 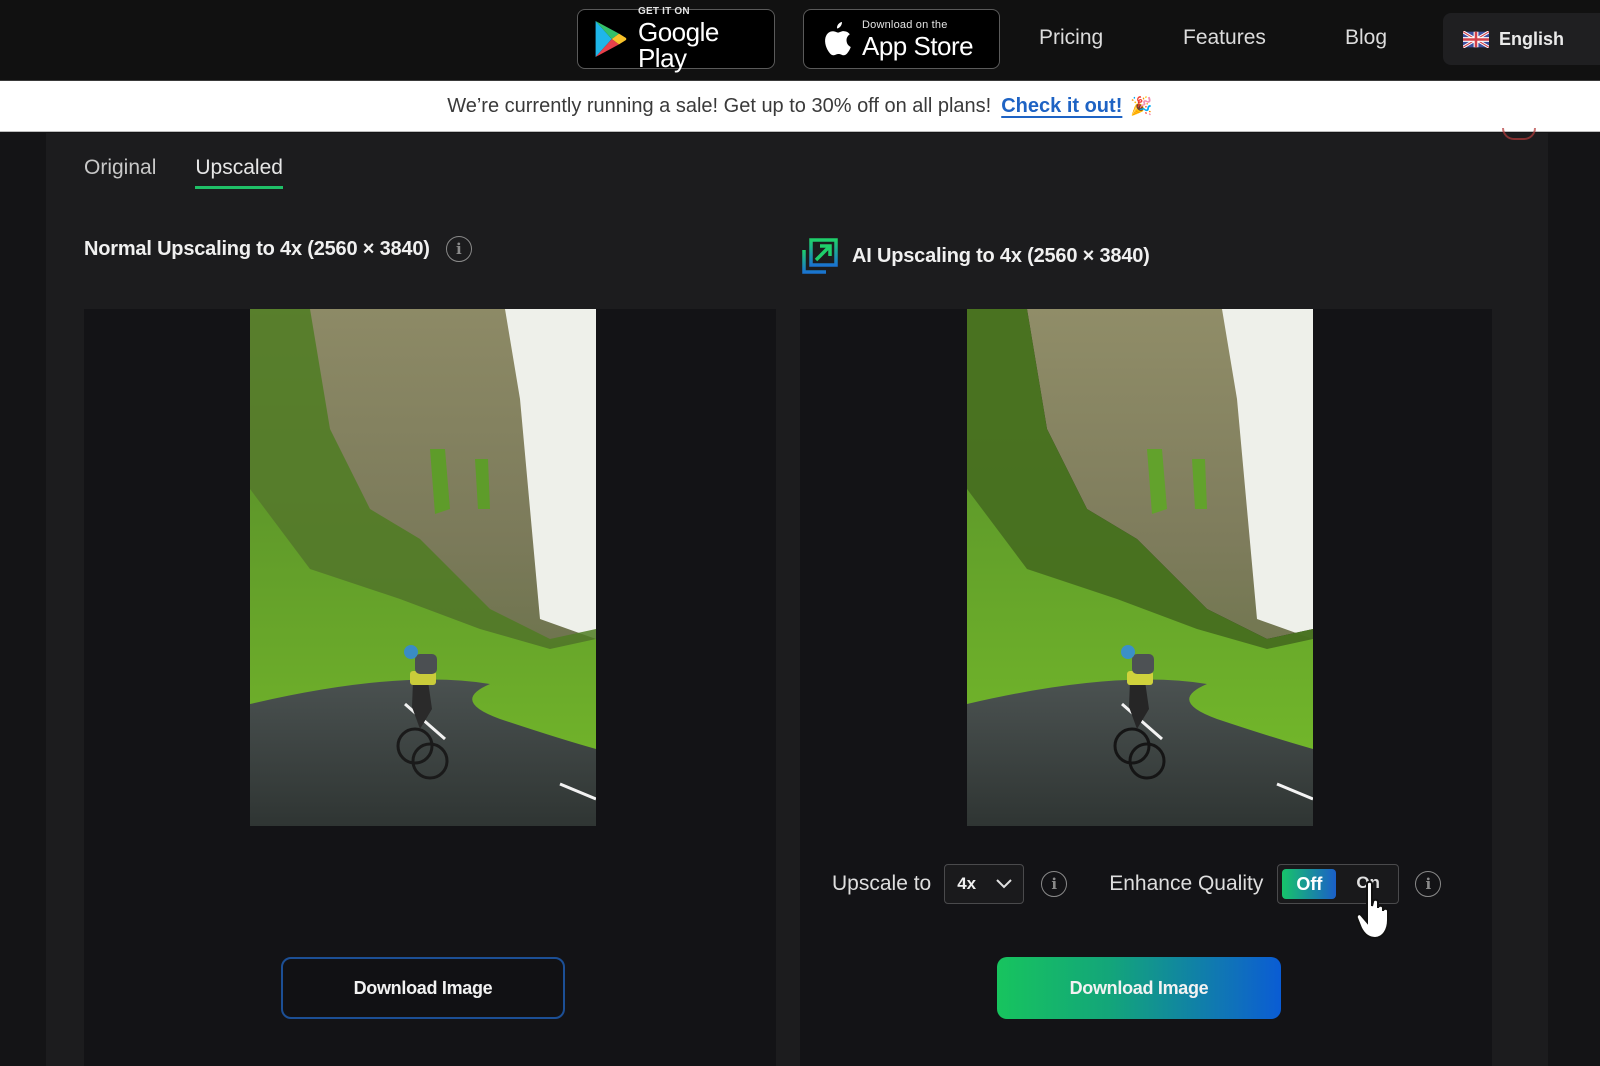 I want to click on ai-upscale-controls: Upscale to 4x i Enhance Quality Off On i, so click(x=1137, y=884).